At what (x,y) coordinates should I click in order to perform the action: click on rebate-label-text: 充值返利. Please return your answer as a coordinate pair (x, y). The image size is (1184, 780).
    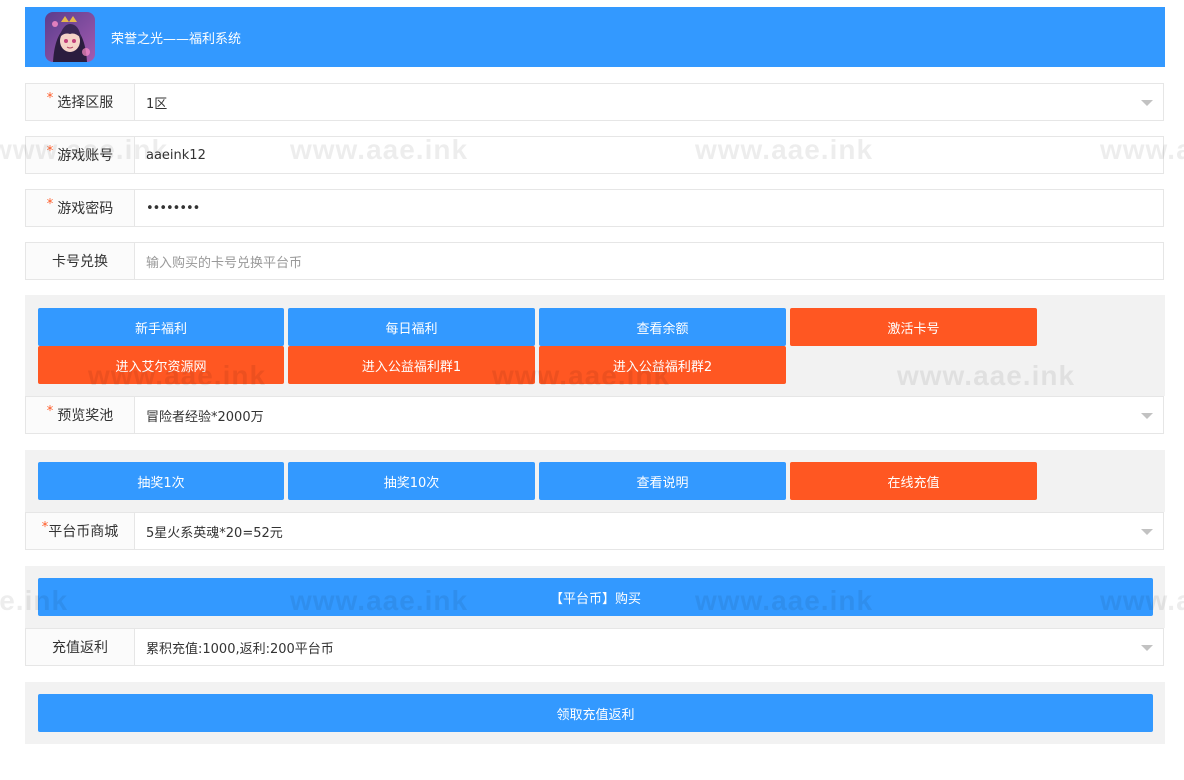
    Looking at the image, I should click on (80, 648).